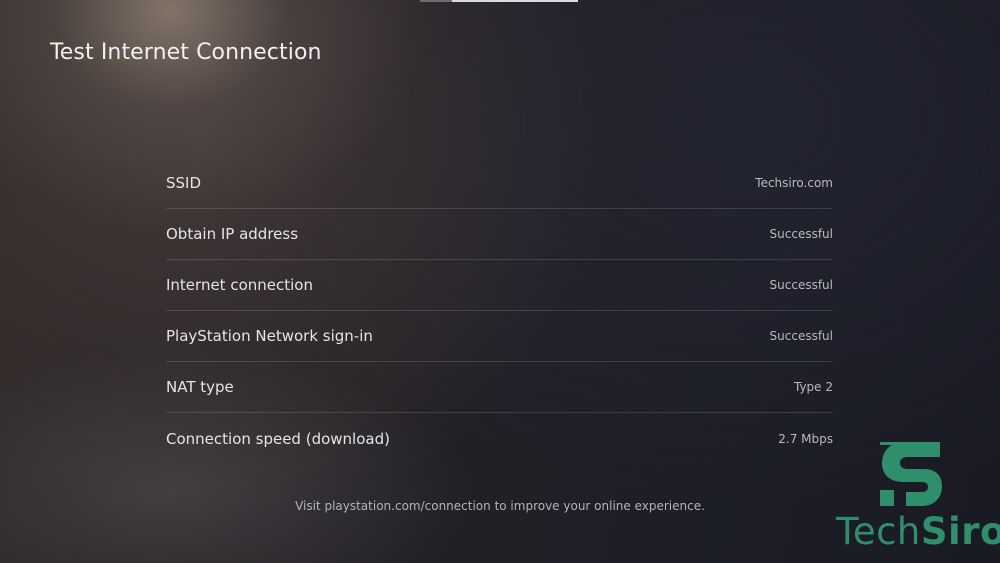  Describe the element at coordinates (499, 234) in the screenshot. I see `result-row-ip-address: Obtain IP address Successful` at that location.